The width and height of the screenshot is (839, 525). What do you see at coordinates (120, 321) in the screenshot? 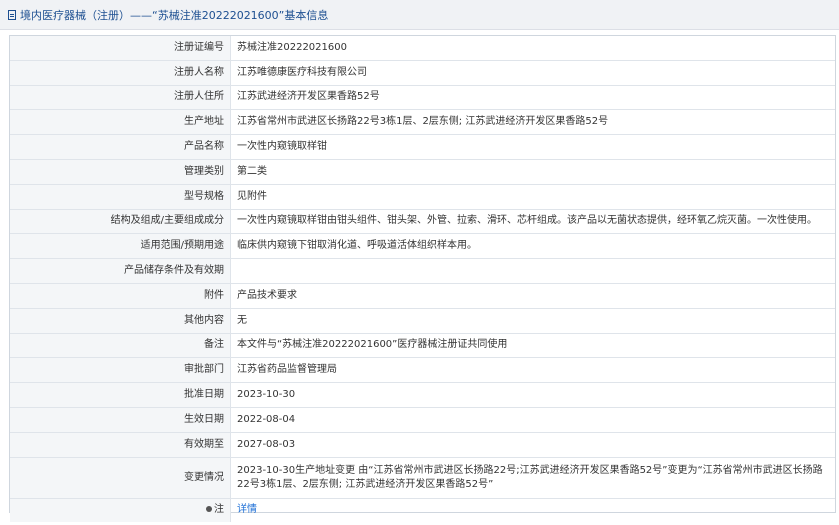
I see `row-label: 其他内容` at bounding box center [120, 321].